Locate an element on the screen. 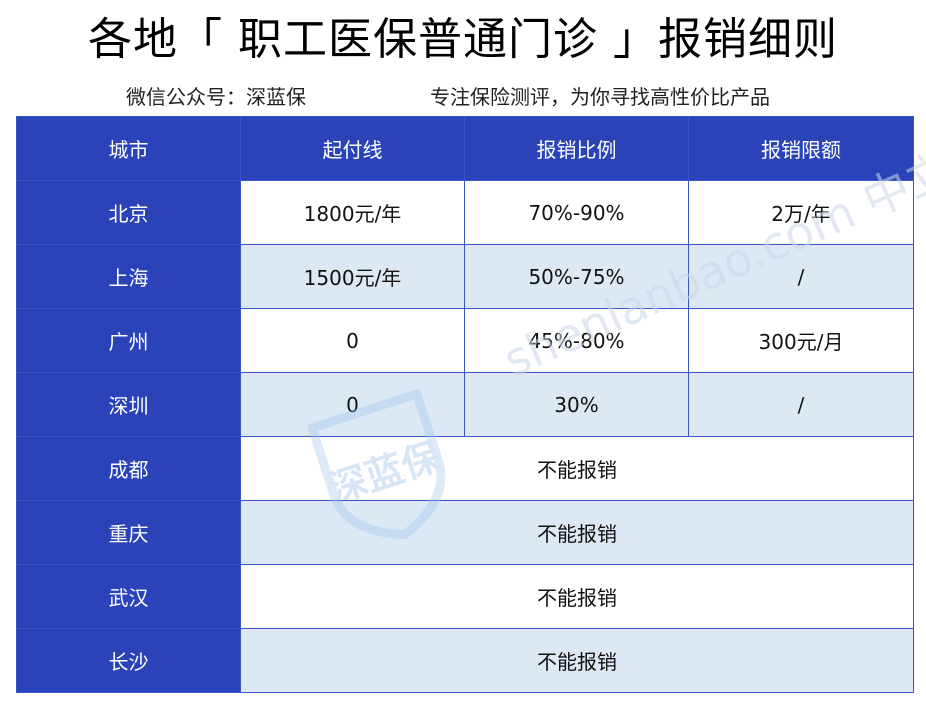 The width and height of the screenshot is (926, 707). table-row: 长沙 不能报销 is located at coordinates (465, 660).